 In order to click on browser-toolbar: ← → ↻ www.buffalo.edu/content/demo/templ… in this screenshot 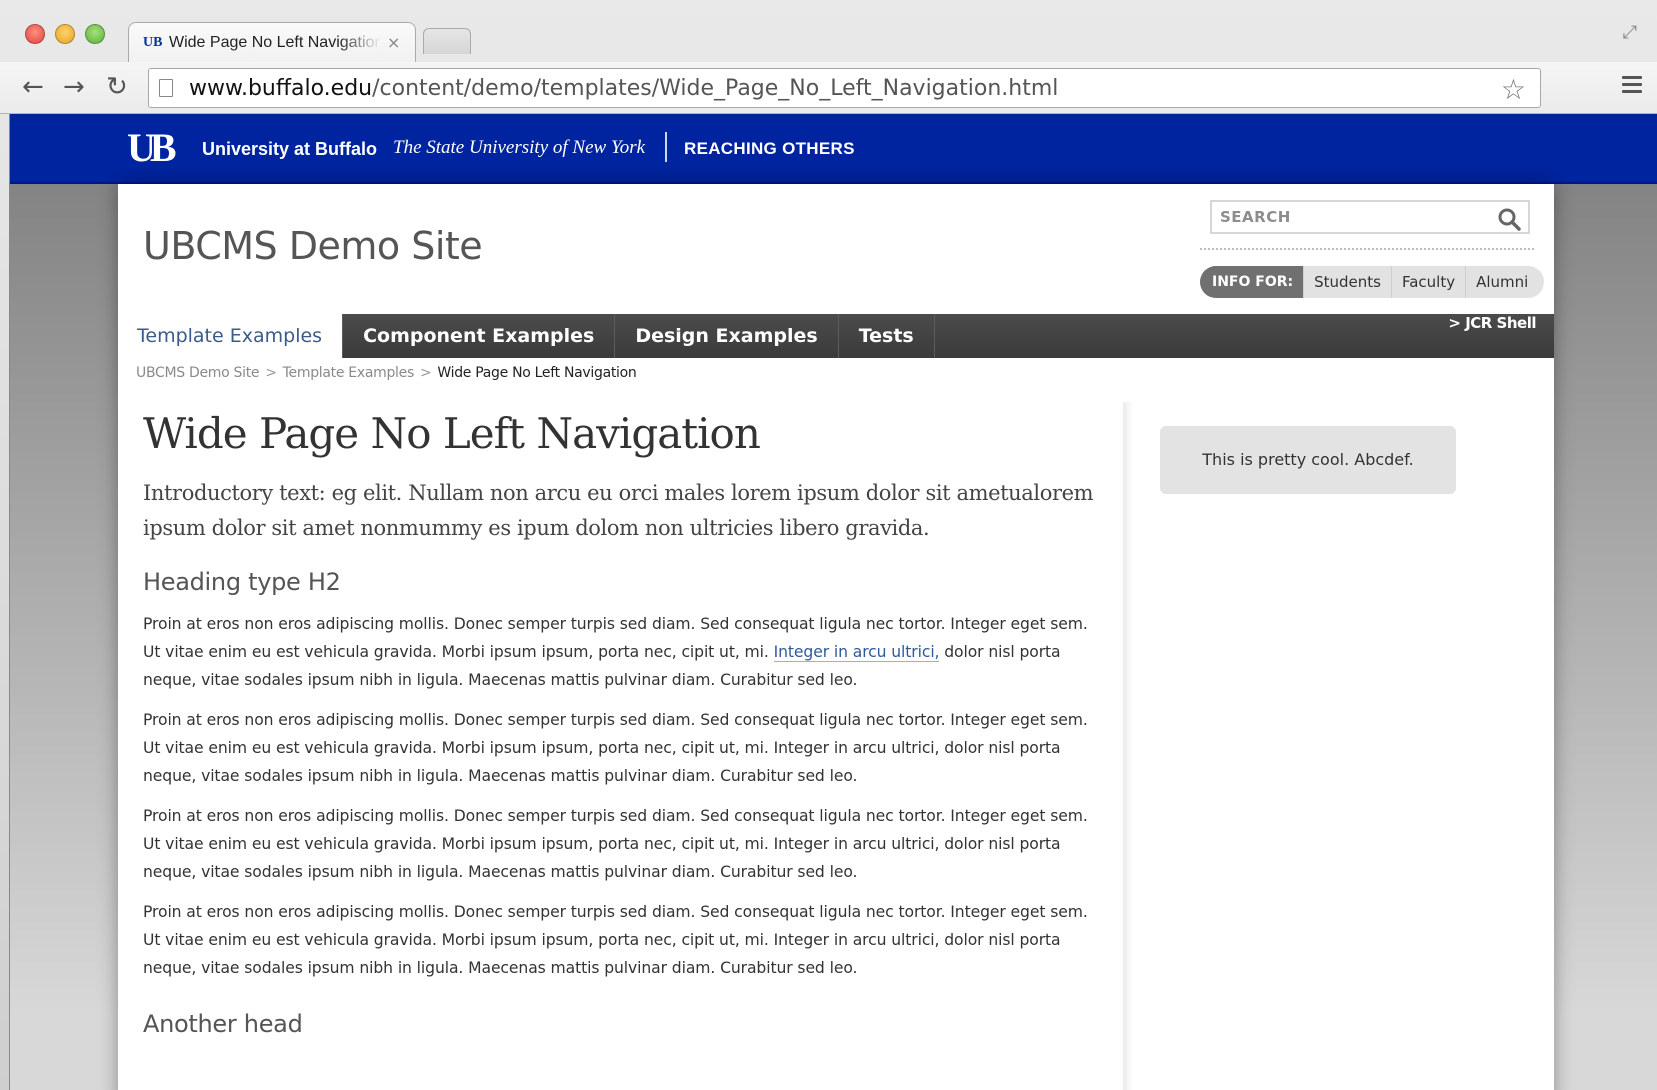, I will do `click(828, 88)`.